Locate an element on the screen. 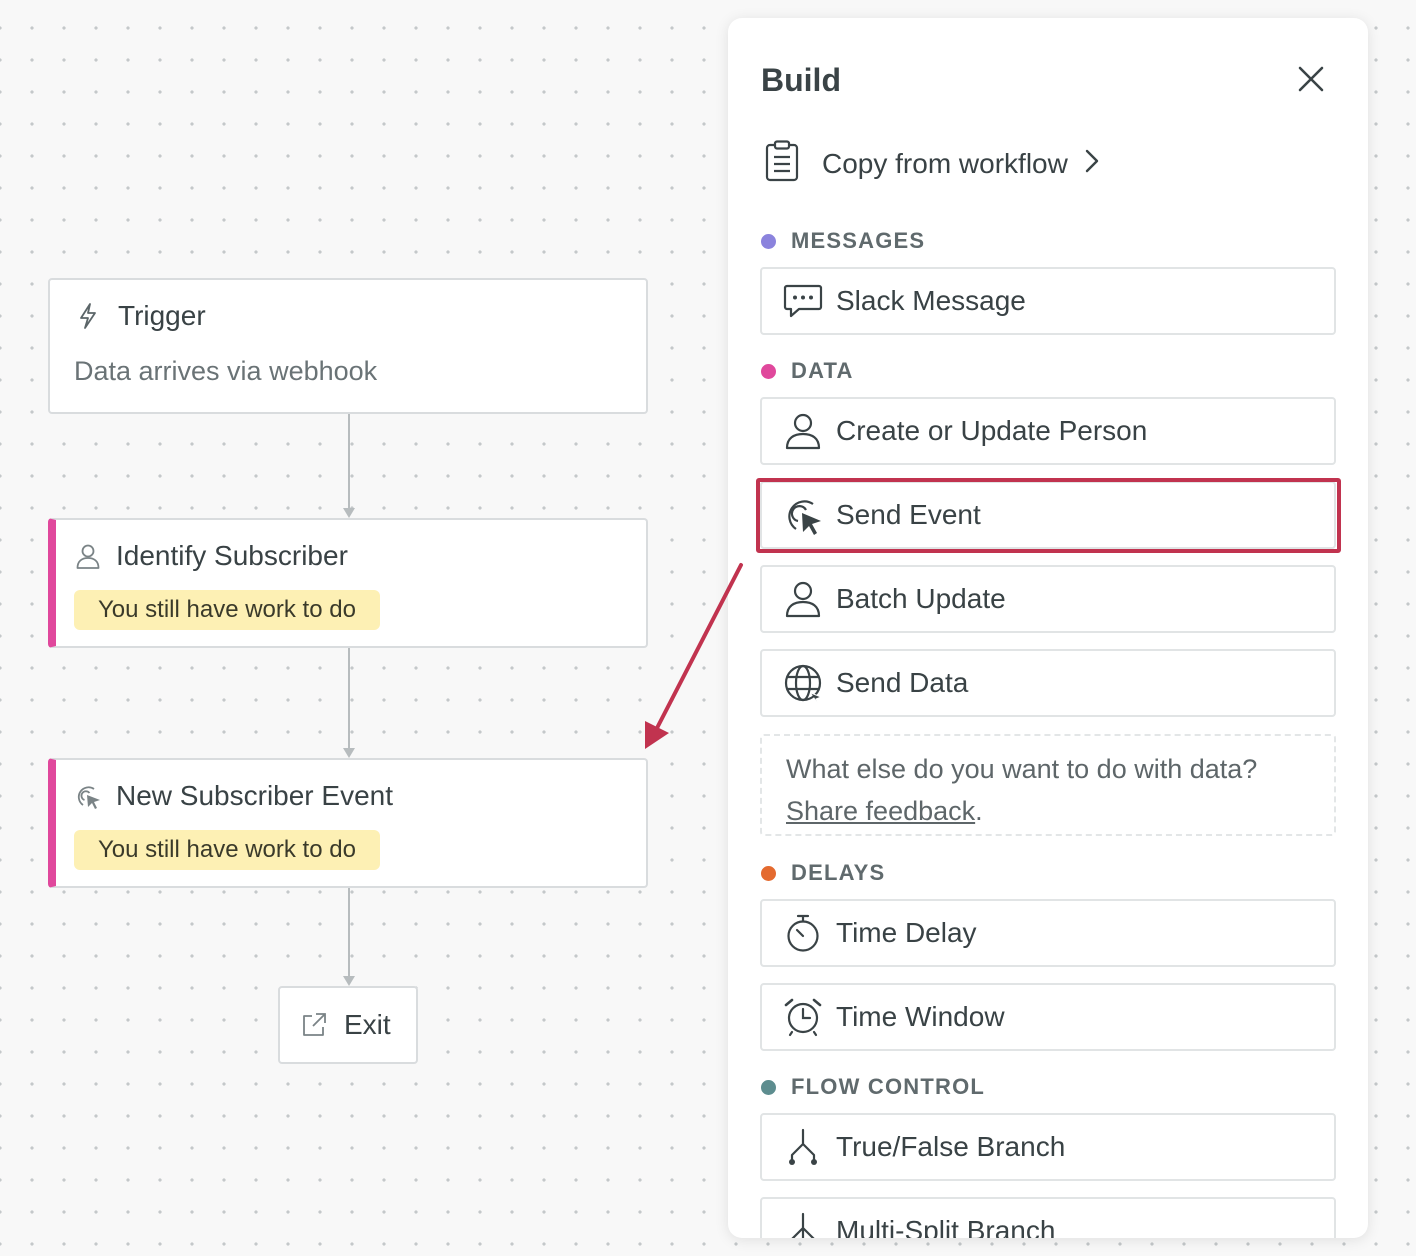 The height and width of the screenshot is (1256, 1416). item-label: True/False Branch is located at coordinates (951, 1146).